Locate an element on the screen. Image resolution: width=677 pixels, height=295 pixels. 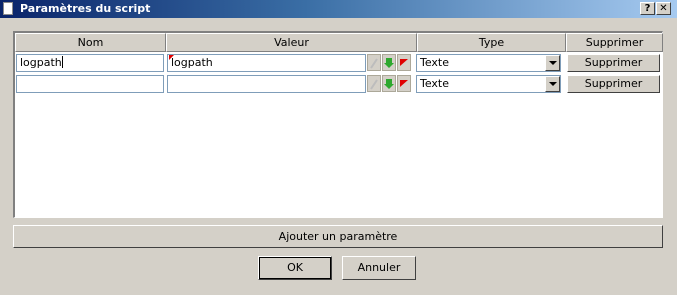
name-input: logpath is located at coordinates (90, 63).